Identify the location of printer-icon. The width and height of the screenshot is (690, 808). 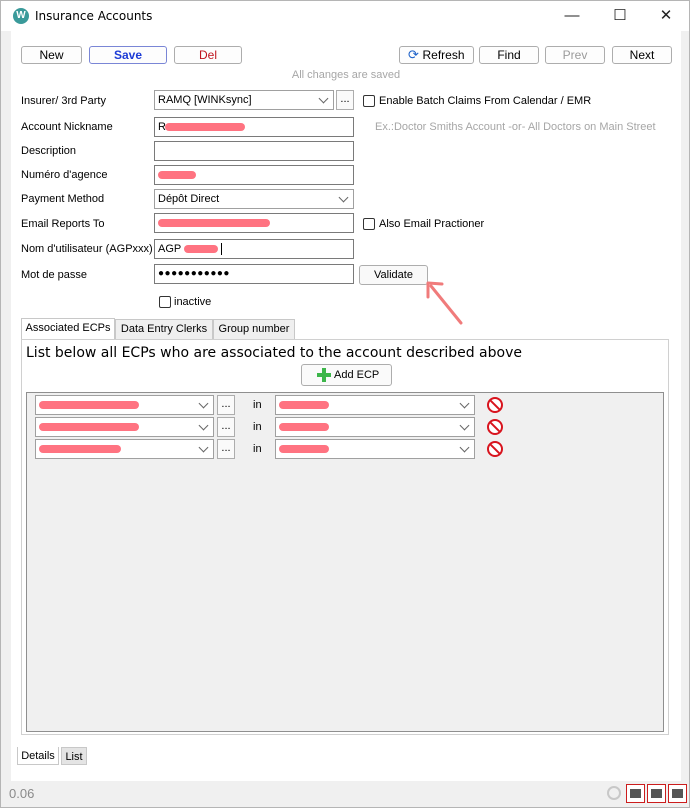
(656, 793).